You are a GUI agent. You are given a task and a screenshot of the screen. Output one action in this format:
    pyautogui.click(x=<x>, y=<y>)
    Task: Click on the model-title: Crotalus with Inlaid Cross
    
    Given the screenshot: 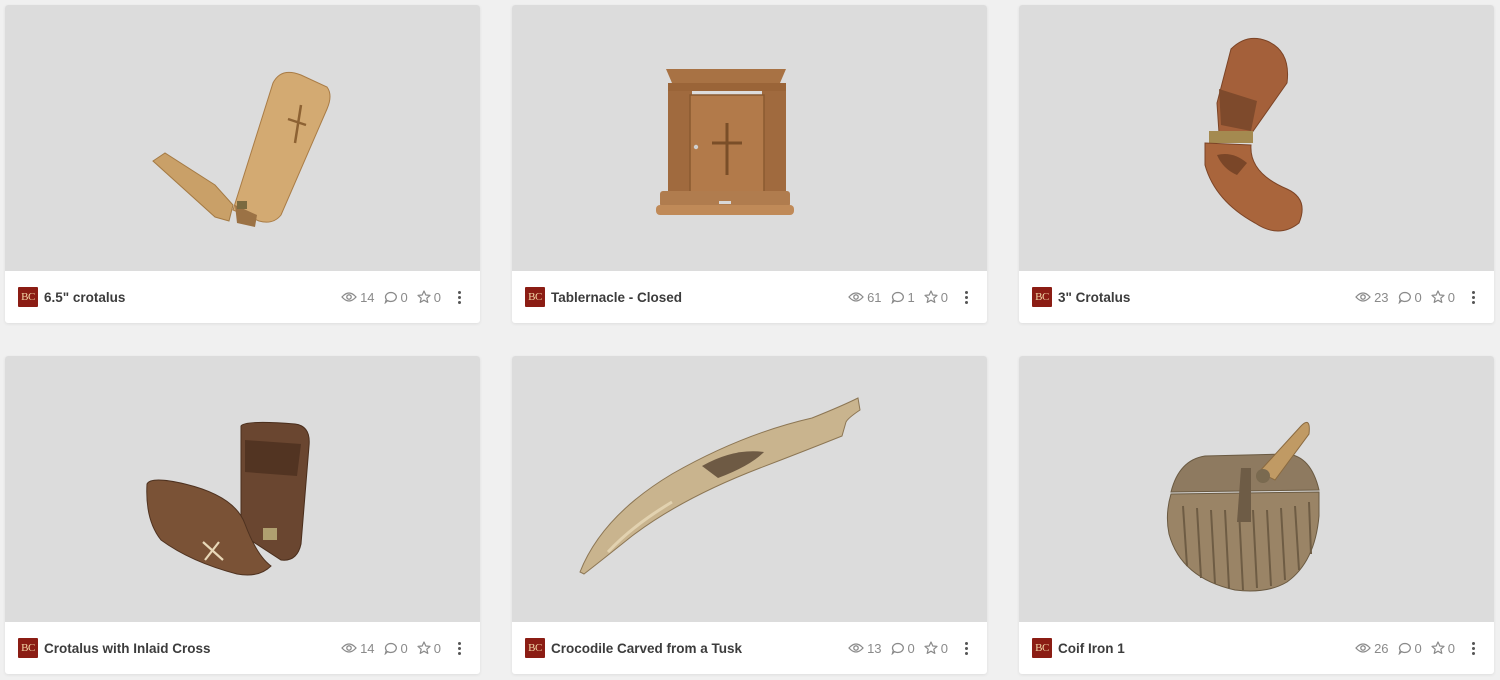 What is the action you would take?
    pyautogui.click(x=127, y=648)
    